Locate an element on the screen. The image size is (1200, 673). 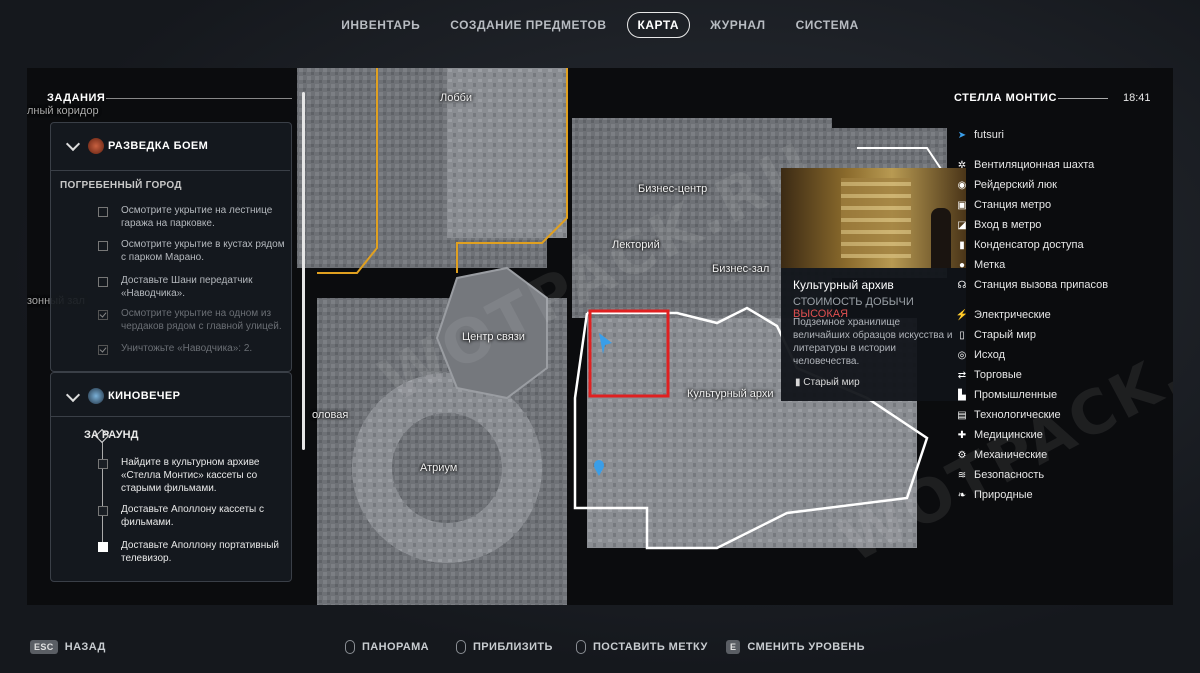
legend-item: ◪ Вход в метро is located at coordinates (998, 225).